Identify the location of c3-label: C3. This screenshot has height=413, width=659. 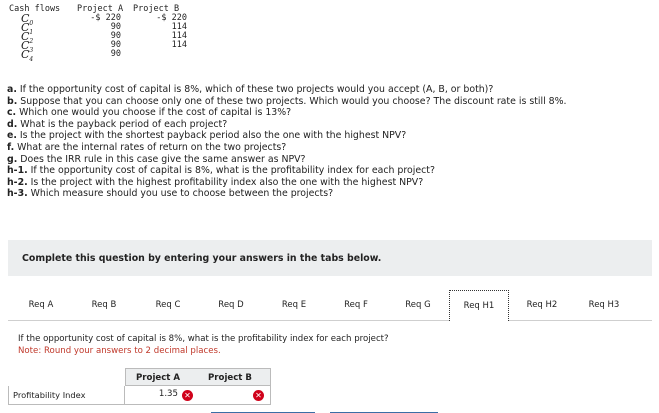
(27, 47).